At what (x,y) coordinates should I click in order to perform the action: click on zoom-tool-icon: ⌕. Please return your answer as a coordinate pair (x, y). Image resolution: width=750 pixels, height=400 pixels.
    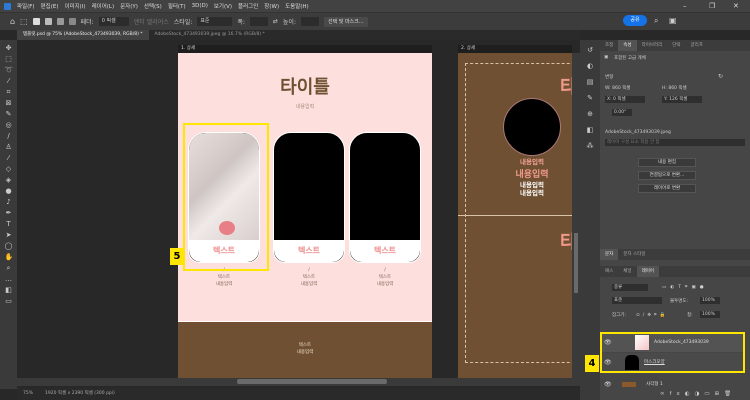
    Looking at the image, I should click on (9, 268).